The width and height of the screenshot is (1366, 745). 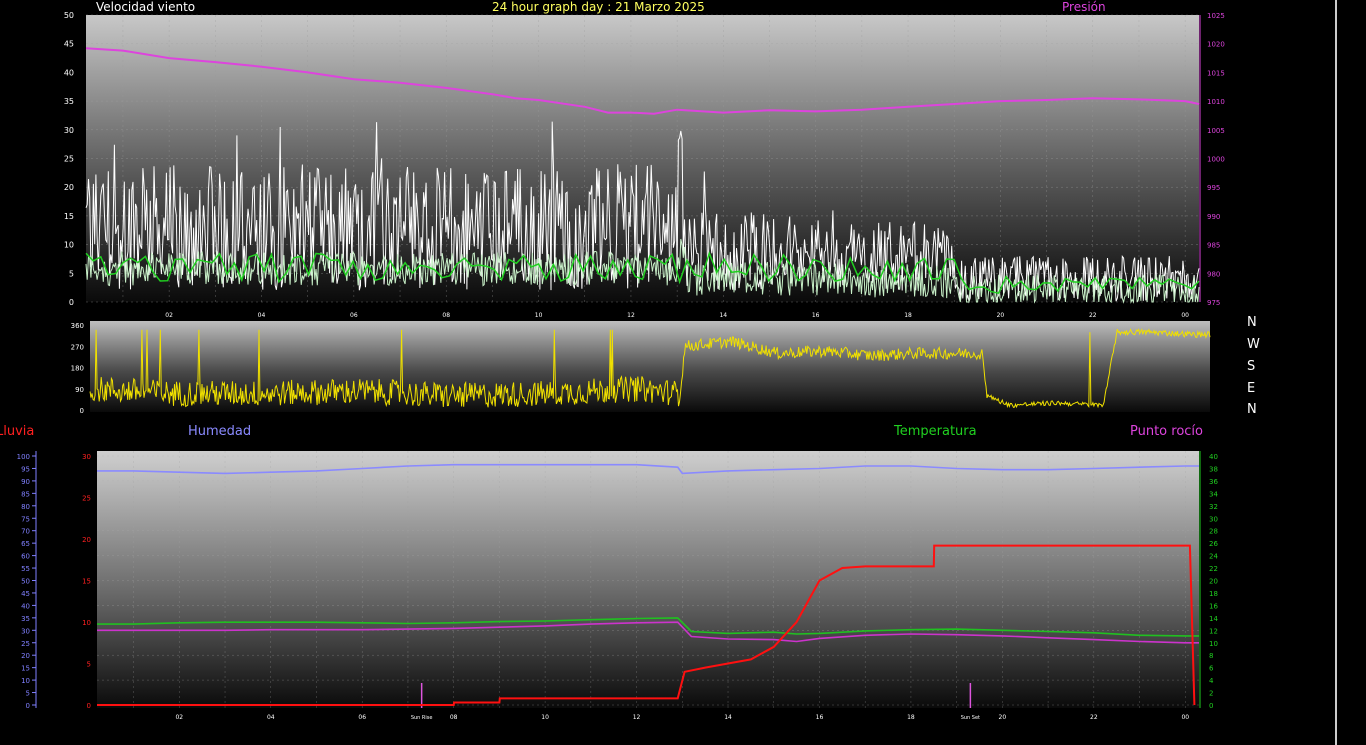 I want to click on humidity-tick-label: 60, so click(x=25, y=557).